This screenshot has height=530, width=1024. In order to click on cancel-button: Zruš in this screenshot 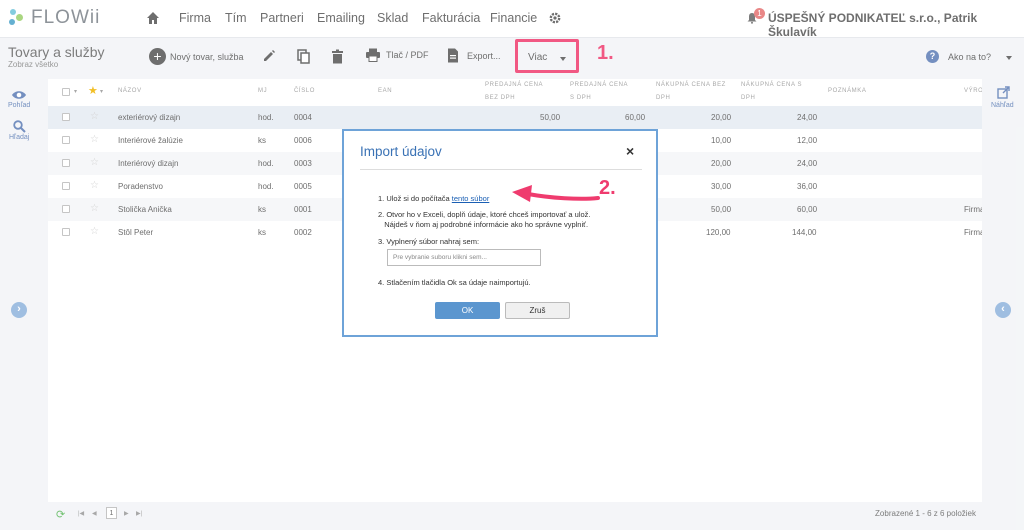, I will do `click(537, 310)`.